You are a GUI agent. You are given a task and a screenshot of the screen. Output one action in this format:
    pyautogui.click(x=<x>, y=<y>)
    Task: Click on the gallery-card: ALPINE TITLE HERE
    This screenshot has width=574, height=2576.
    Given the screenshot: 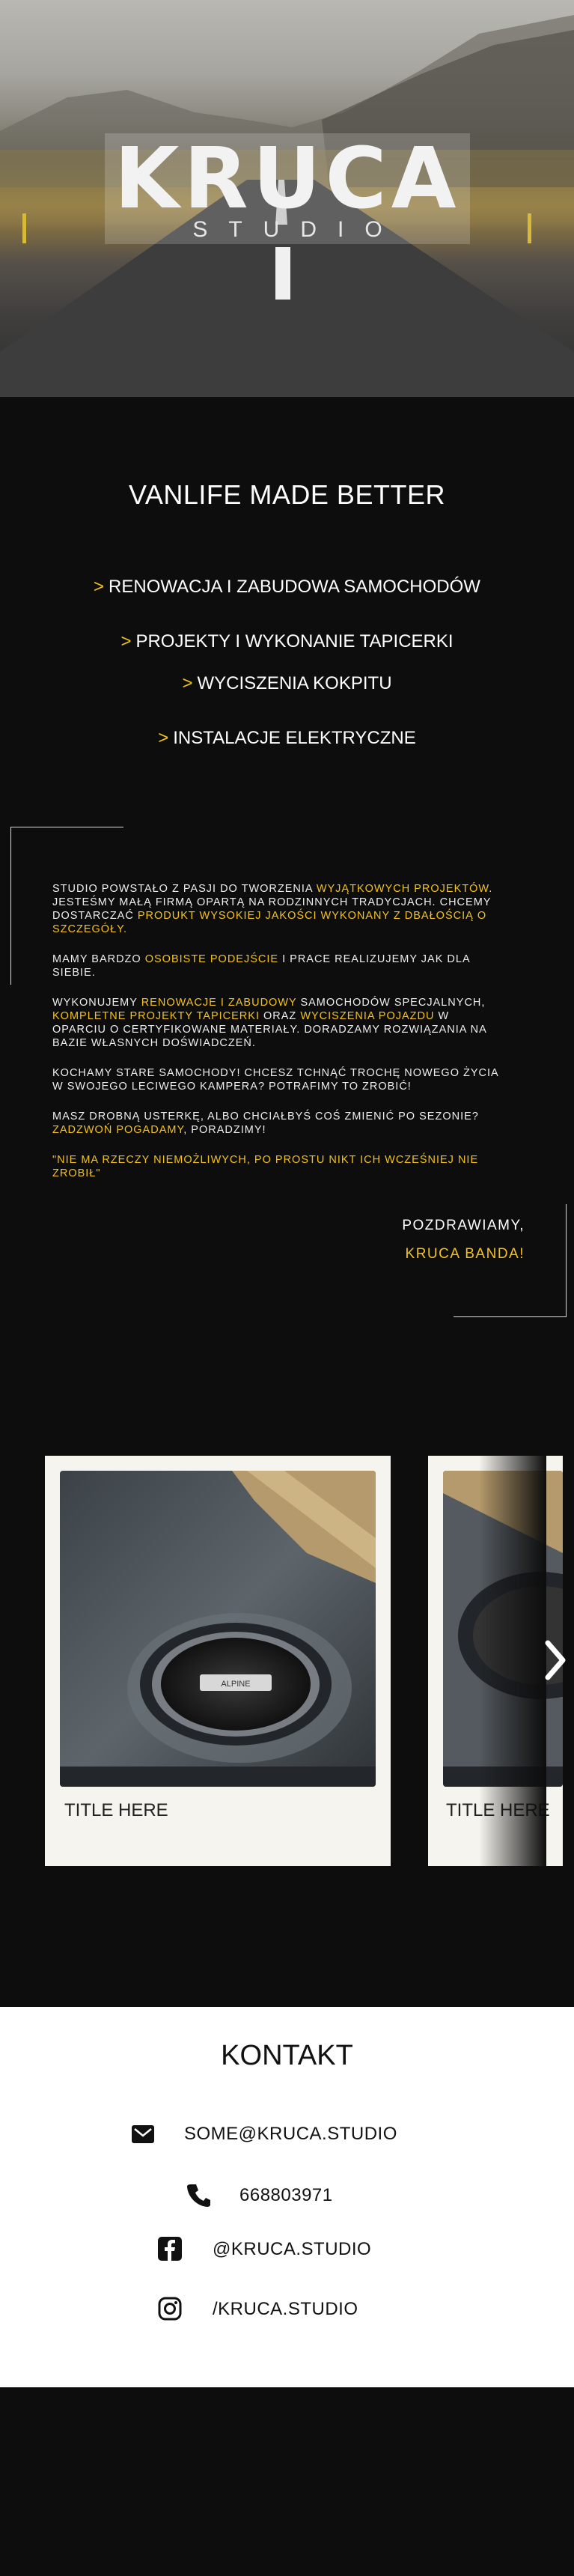 What is the action you would take?
    pyautogui.click(x=218, y=1661)
    